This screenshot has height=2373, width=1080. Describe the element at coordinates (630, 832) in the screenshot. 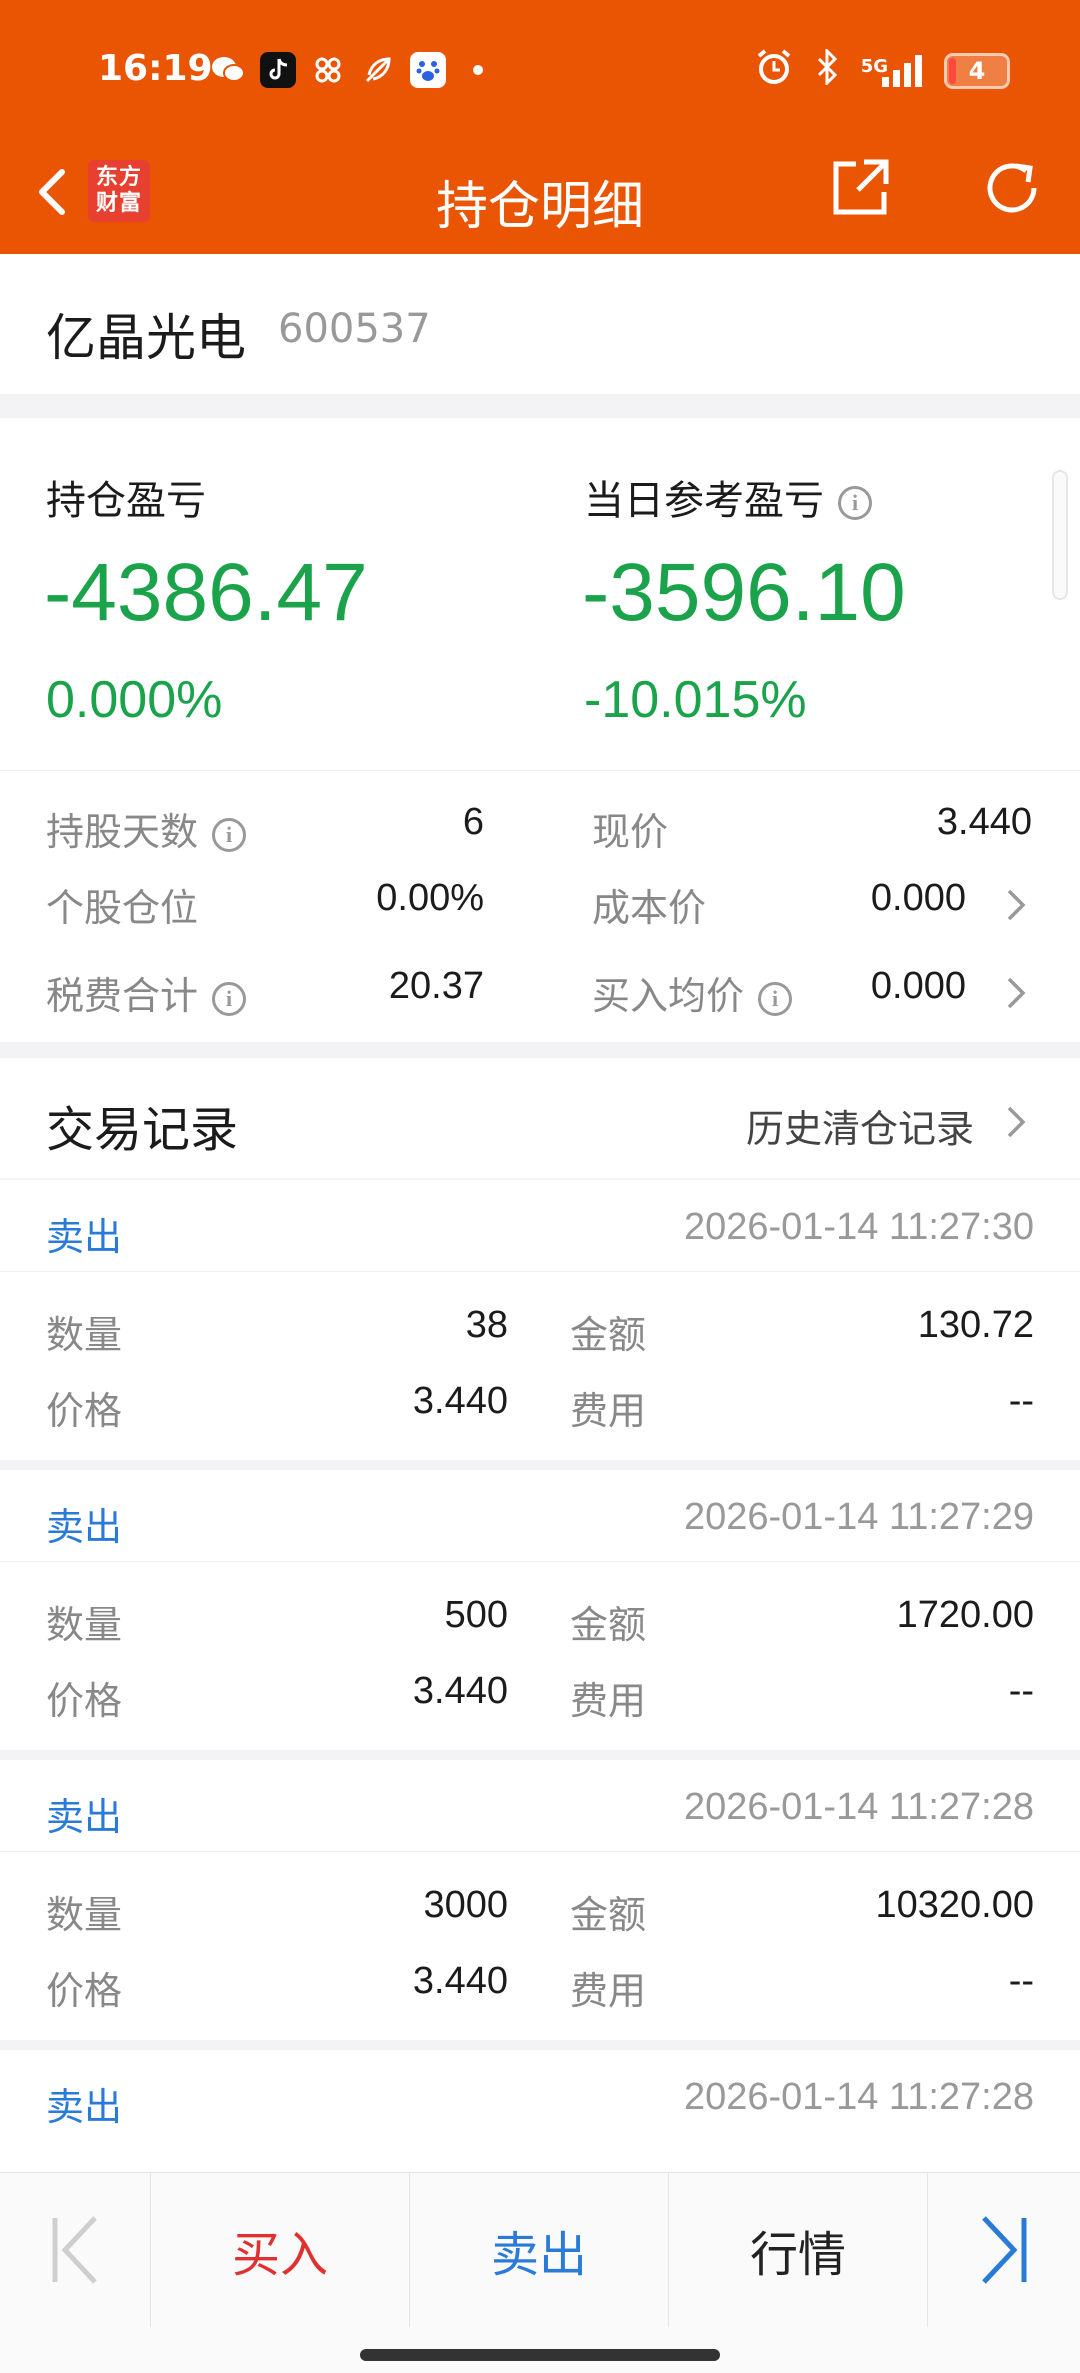

I see `detail-label: 现价` at that location.